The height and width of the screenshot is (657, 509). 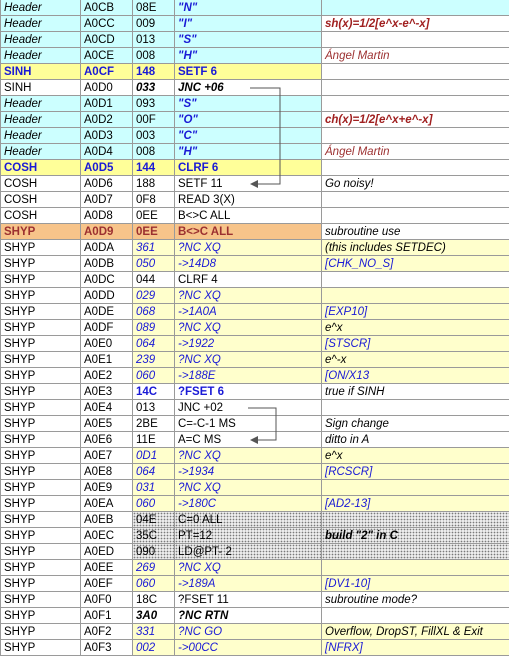 I want to click on cell-addr: A0D2, so click(x=107, y=120).